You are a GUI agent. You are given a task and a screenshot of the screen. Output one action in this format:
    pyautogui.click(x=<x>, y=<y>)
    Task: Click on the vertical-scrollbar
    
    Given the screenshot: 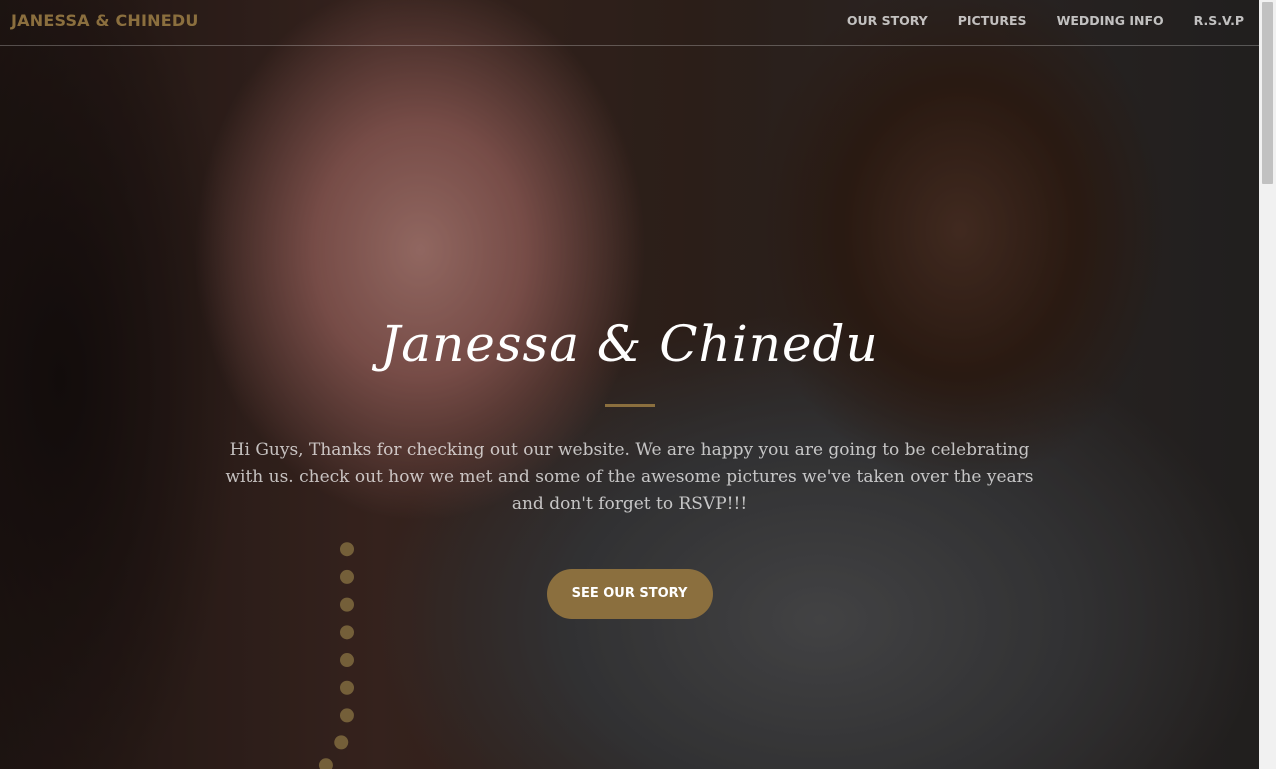 What is the action you would take?
    pyautogui.click(x=1267, y=384)
    